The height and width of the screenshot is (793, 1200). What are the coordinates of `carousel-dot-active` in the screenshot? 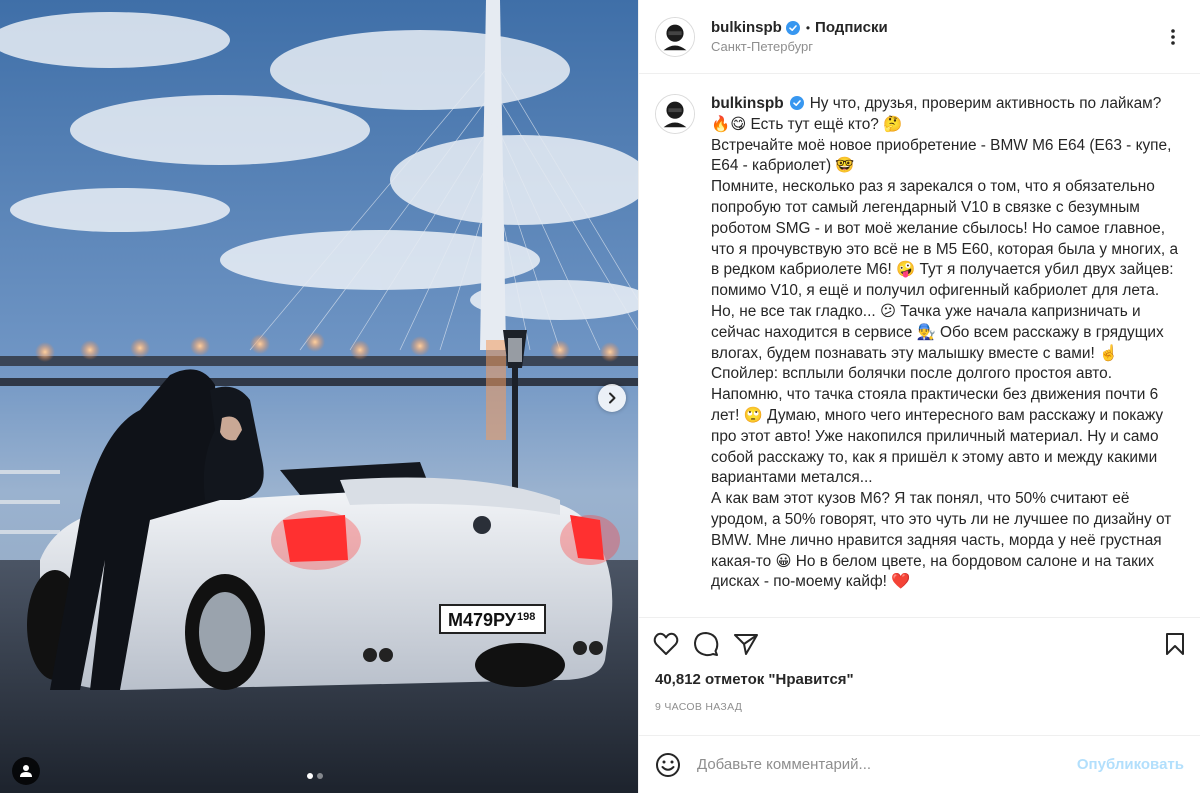 It's located at (310, 776).